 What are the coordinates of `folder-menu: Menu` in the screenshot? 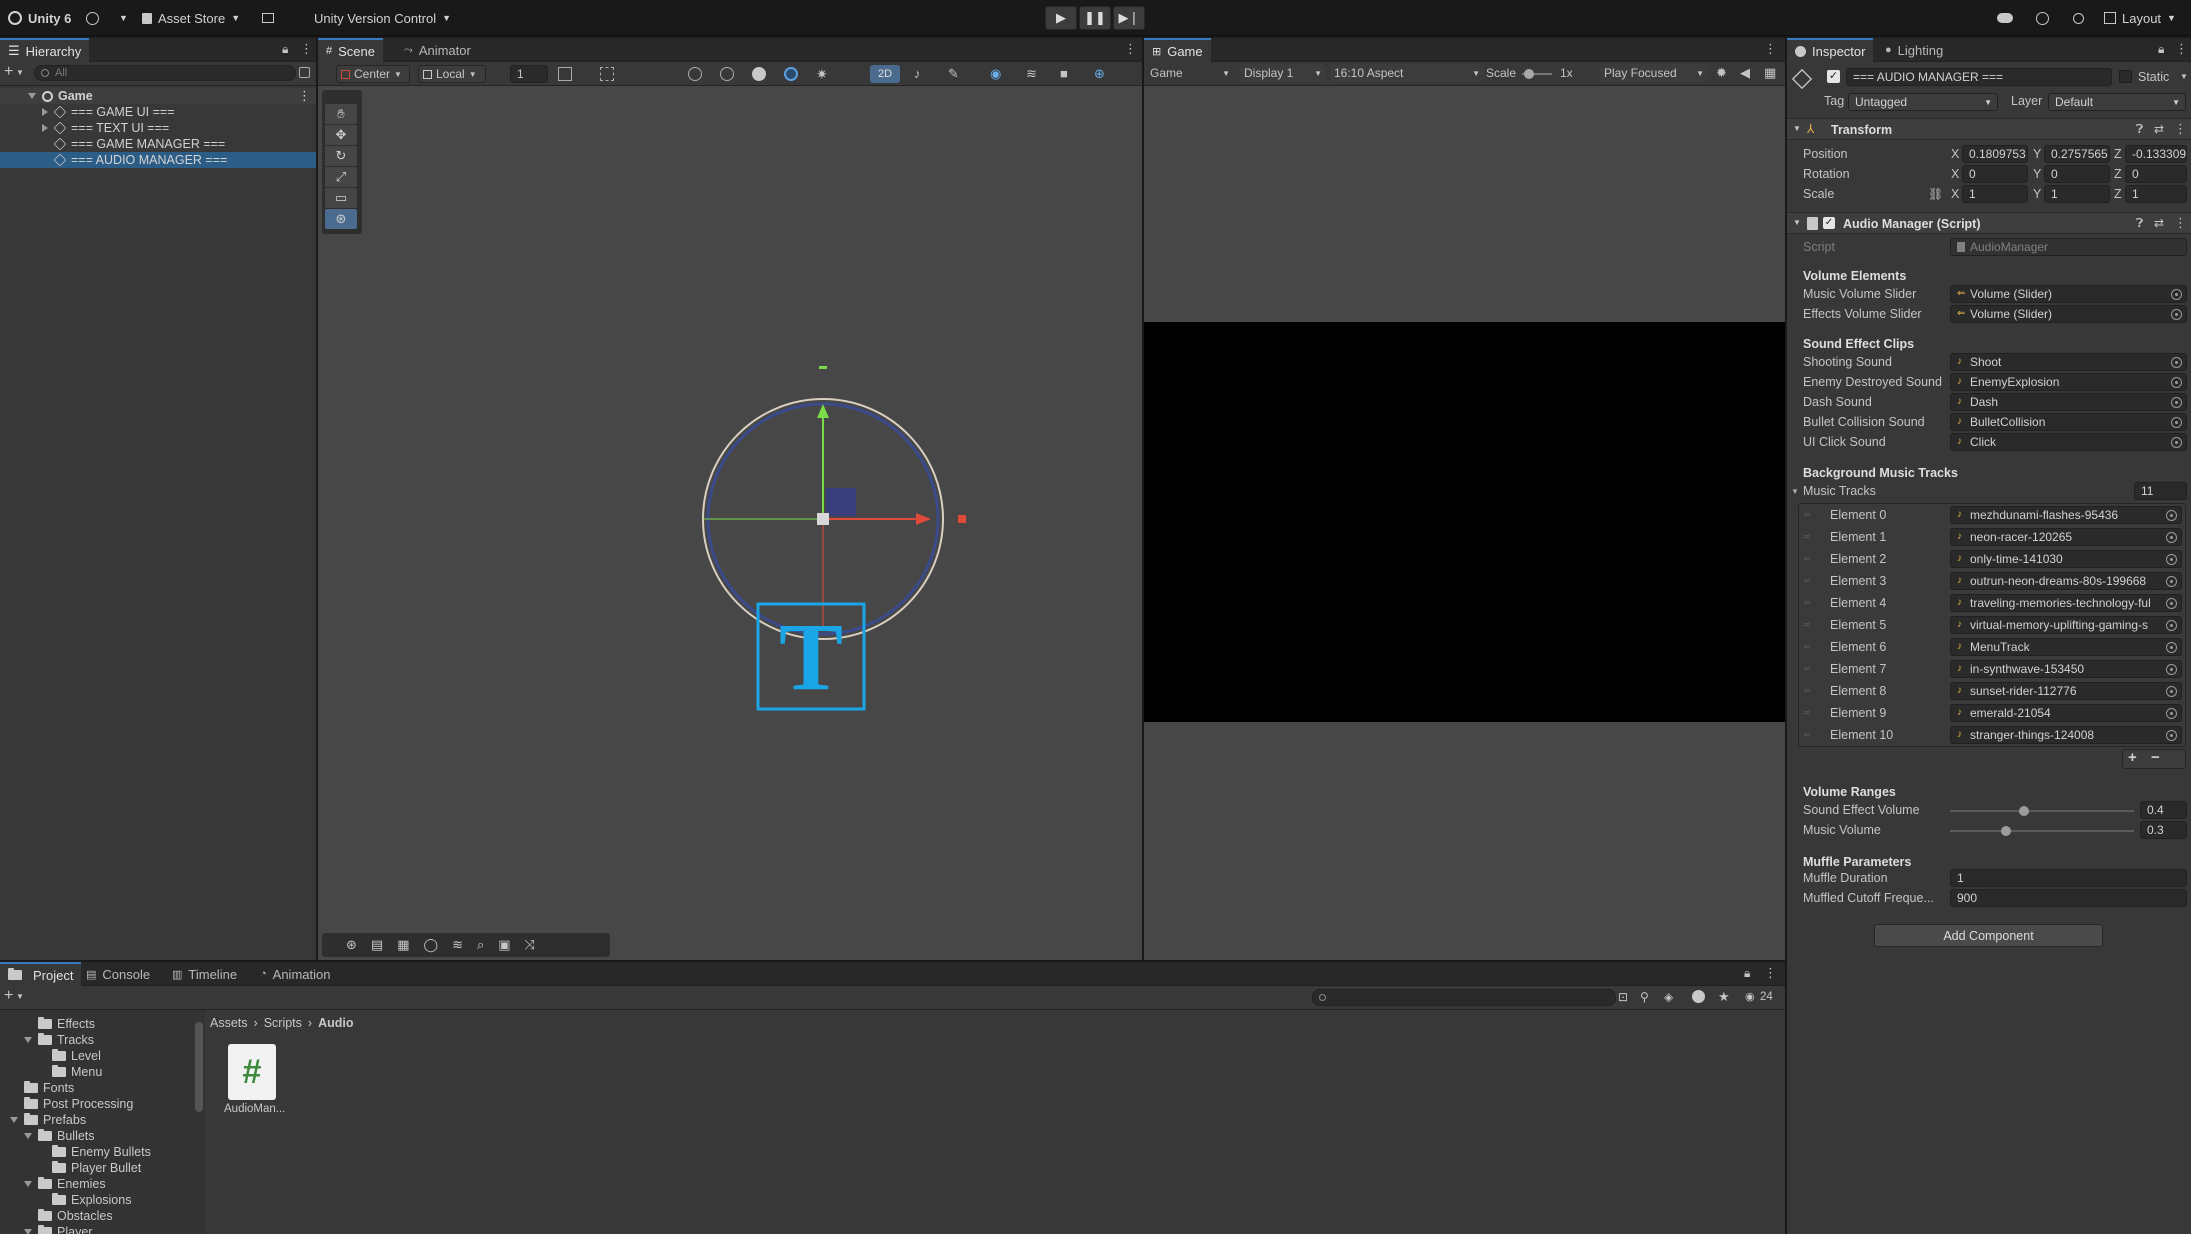 It's located at (77, 1072).